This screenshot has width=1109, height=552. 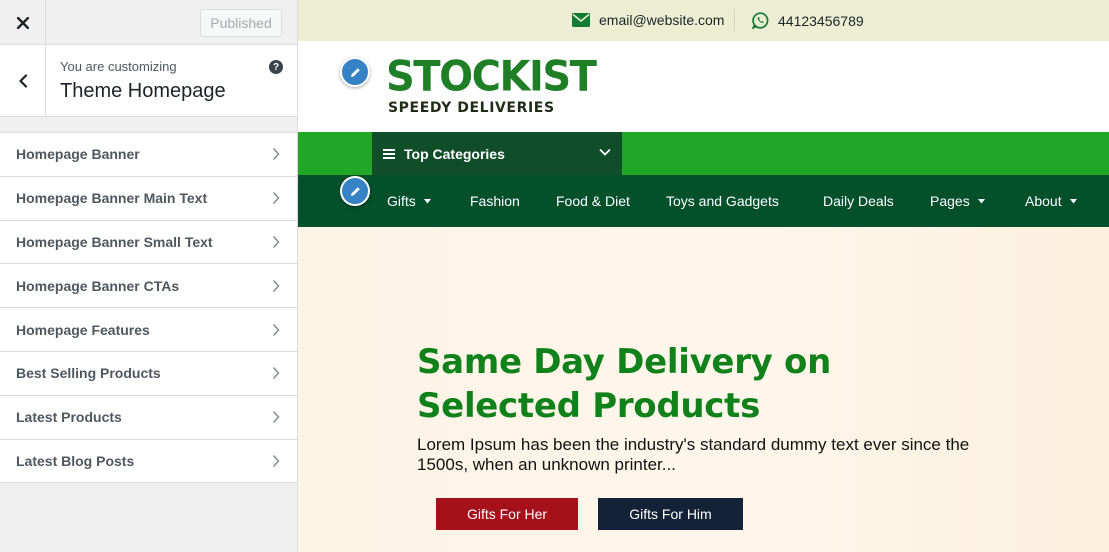 What do you see at coordinates (471, 108) in the screenshot?
I see `site-logo-tagline: SPEEDY DELIVERIES` at bounding box center [471, 108].